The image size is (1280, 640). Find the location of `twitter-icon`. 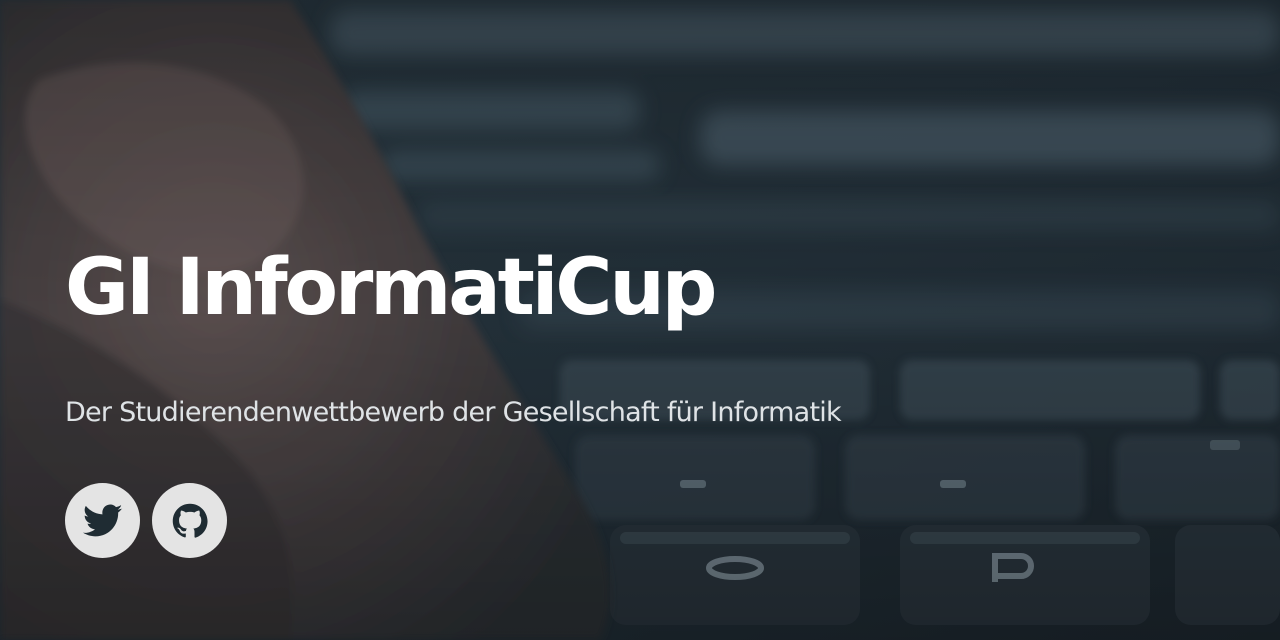

twitter-icon is located at coordinates (102, 520).